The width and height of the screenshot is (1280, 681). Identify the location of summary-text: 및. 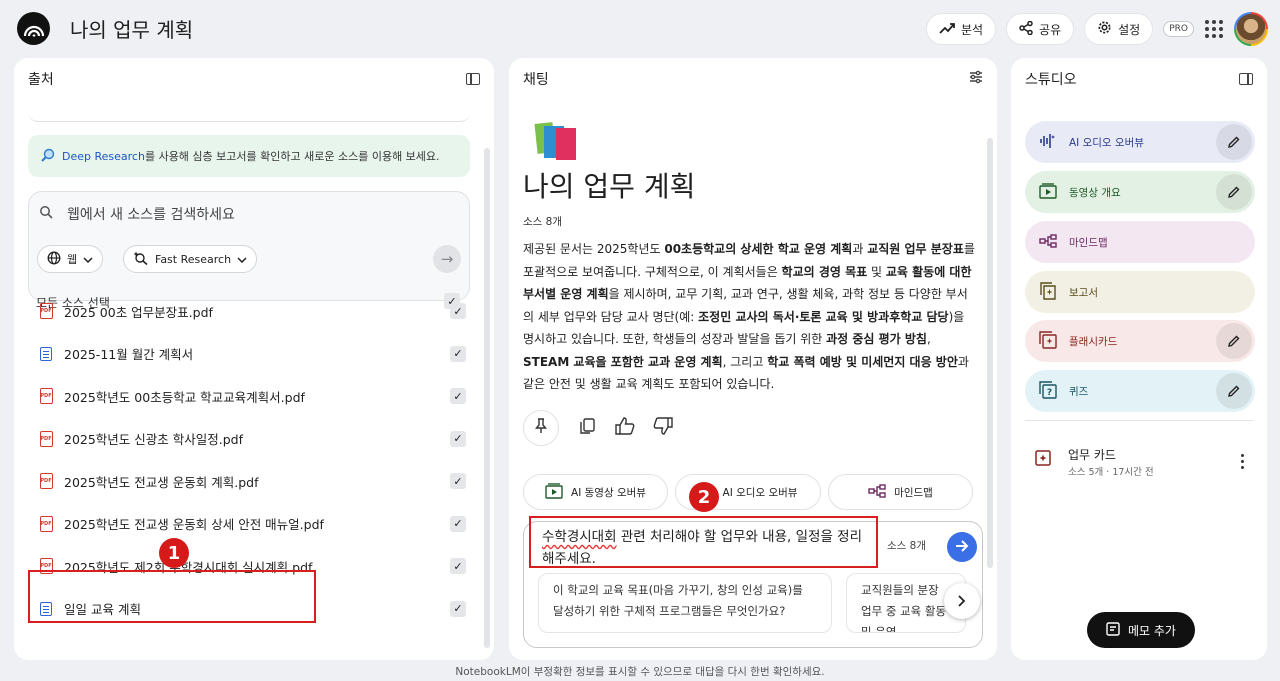
(876, 271).